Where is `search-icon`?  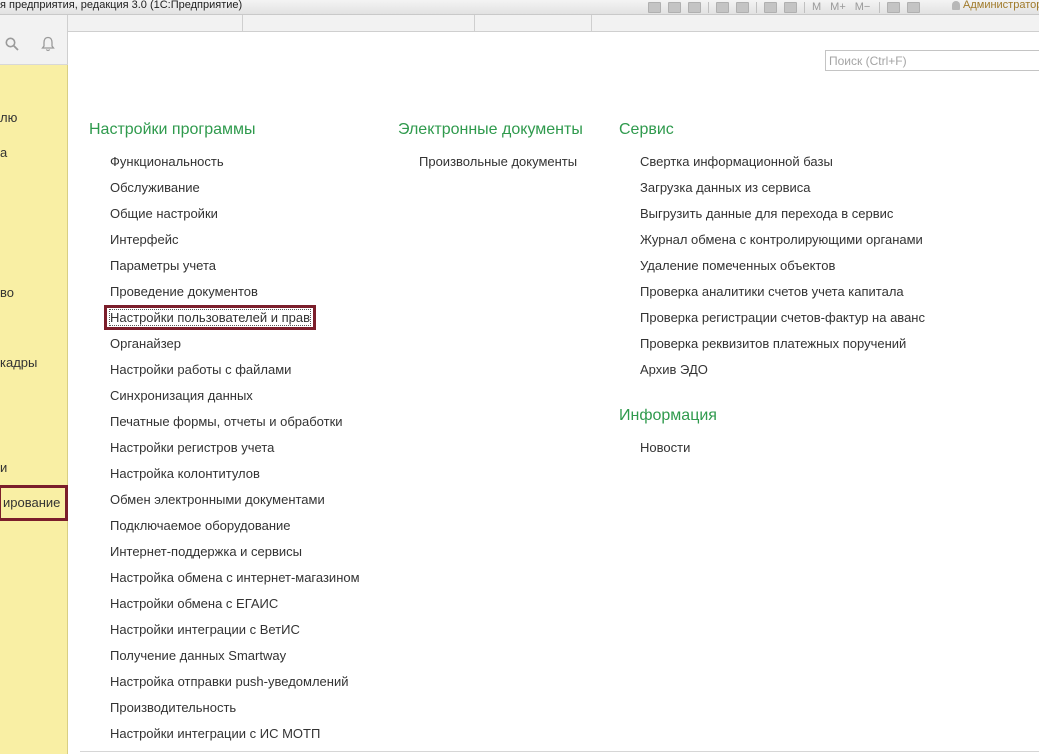 search-icon is located at coordinates (12, 44).